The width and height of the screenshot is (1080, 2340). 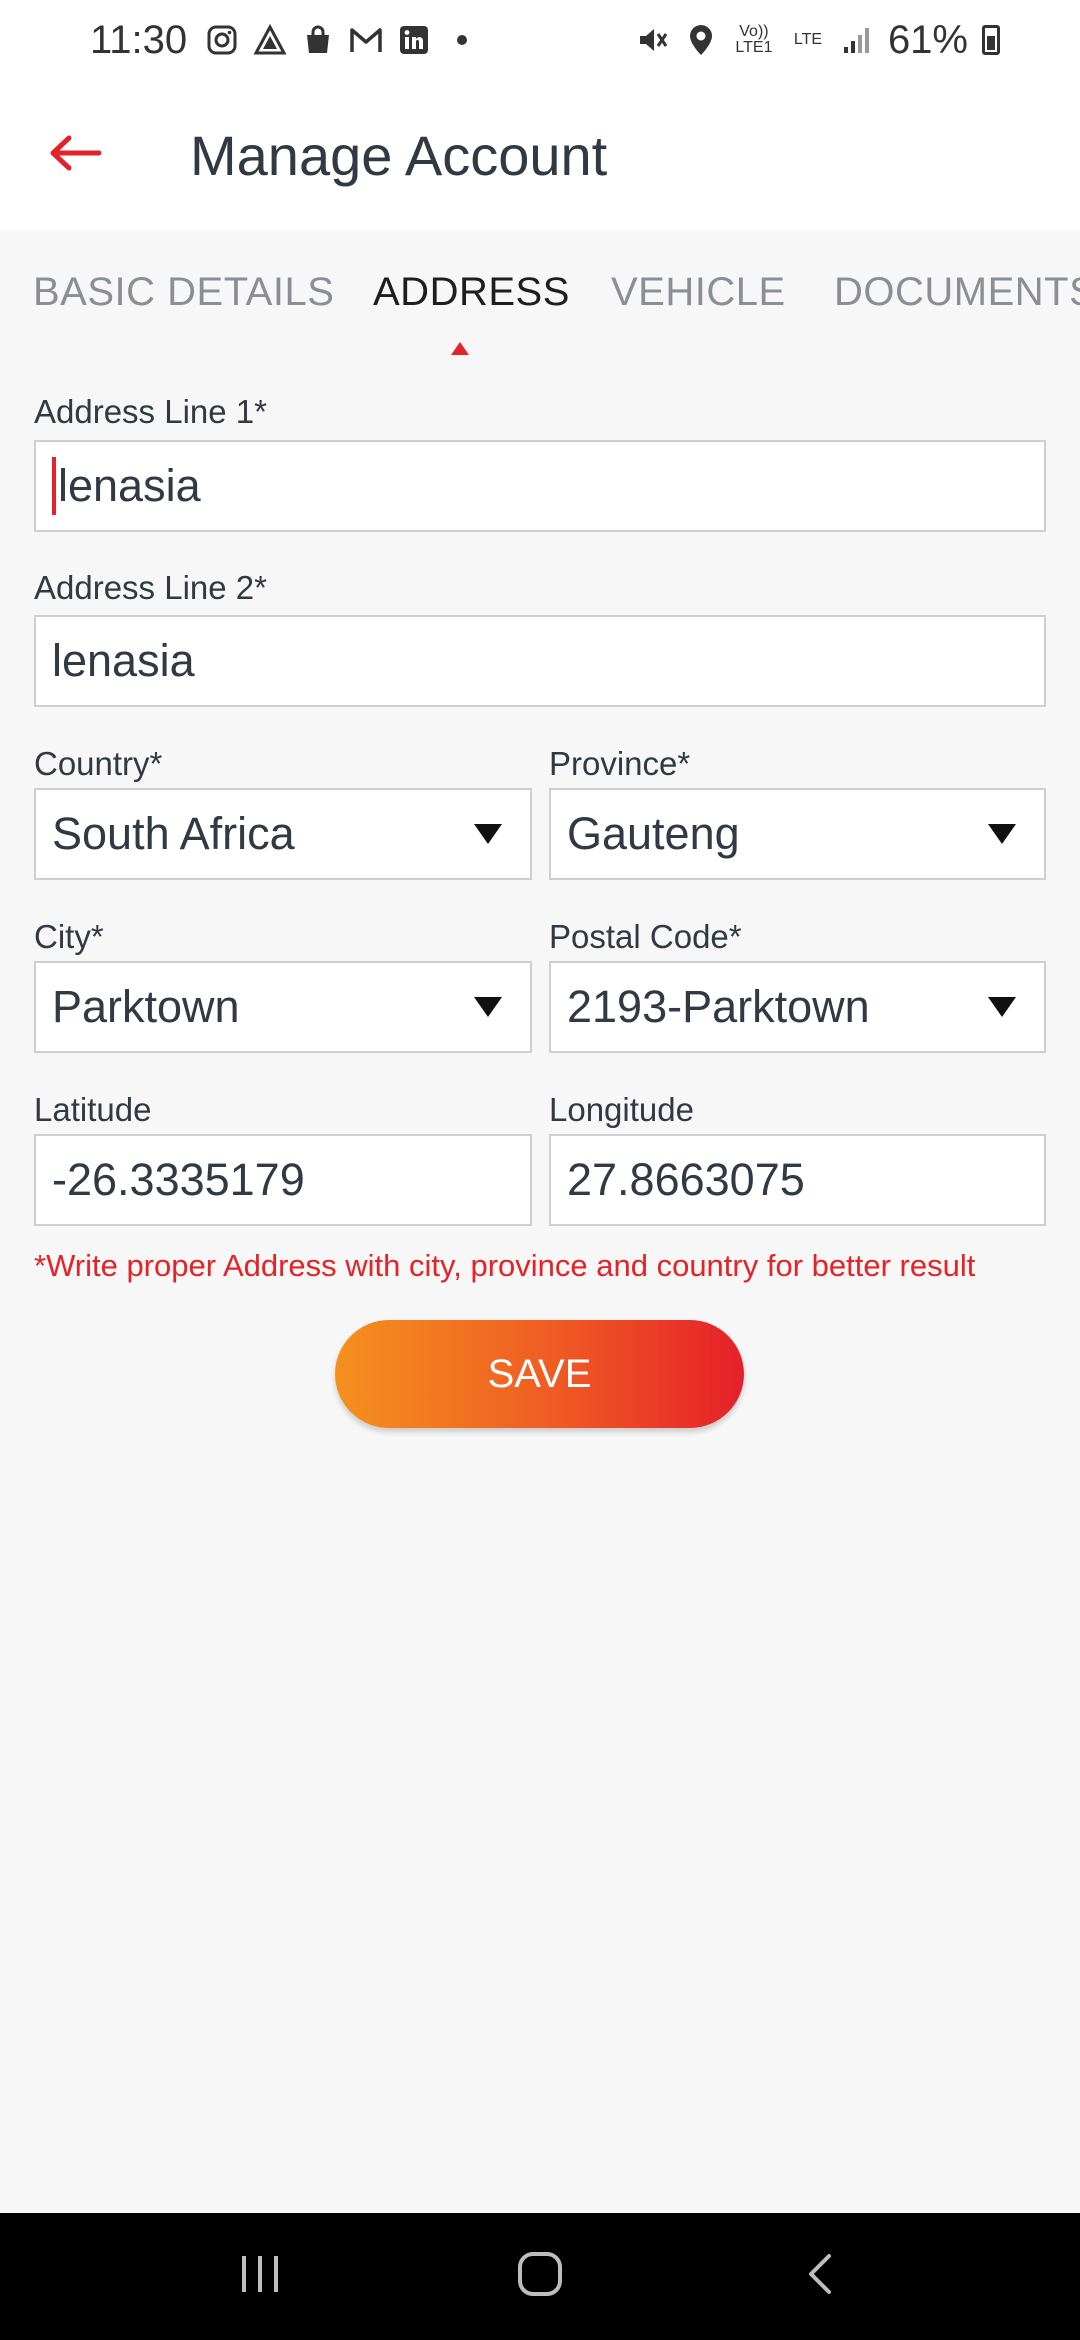 I want to click on system-nav-bar, so click(x=540, y=2276).